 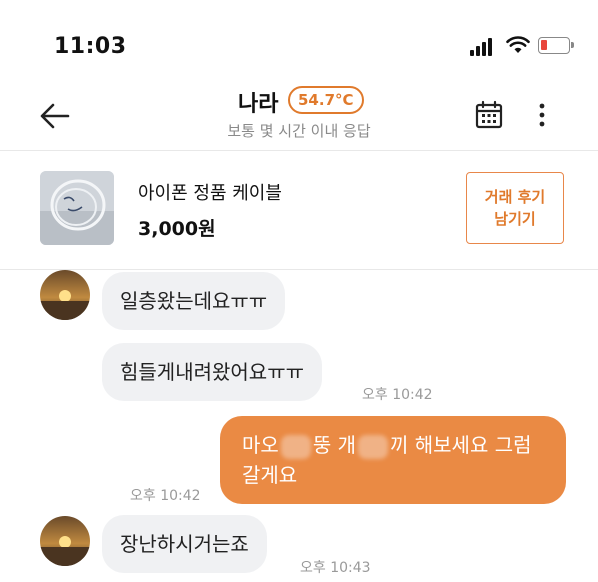 What do you see at coordinates (515, 219) in the screenshot?
I see `review-button-line2: 남기기` at bounding box center [515, 219].